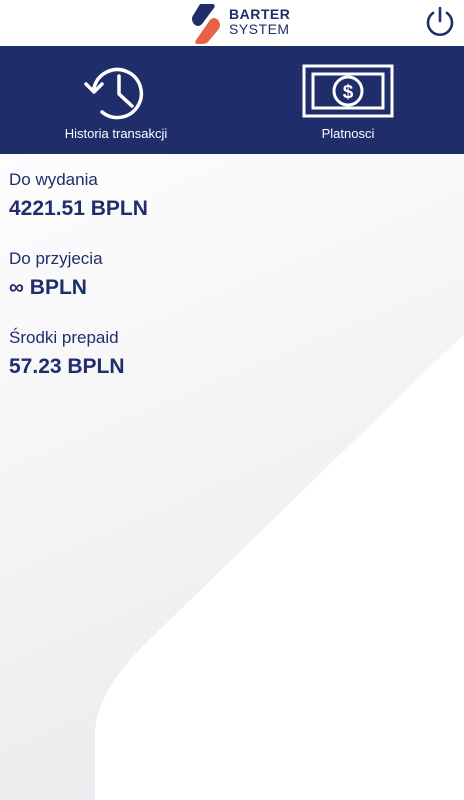 The image size is (464, 800). Describe the element at coordinates (206, 24) in the screenshot. I see `barter-logo-mark-icon` at that location.